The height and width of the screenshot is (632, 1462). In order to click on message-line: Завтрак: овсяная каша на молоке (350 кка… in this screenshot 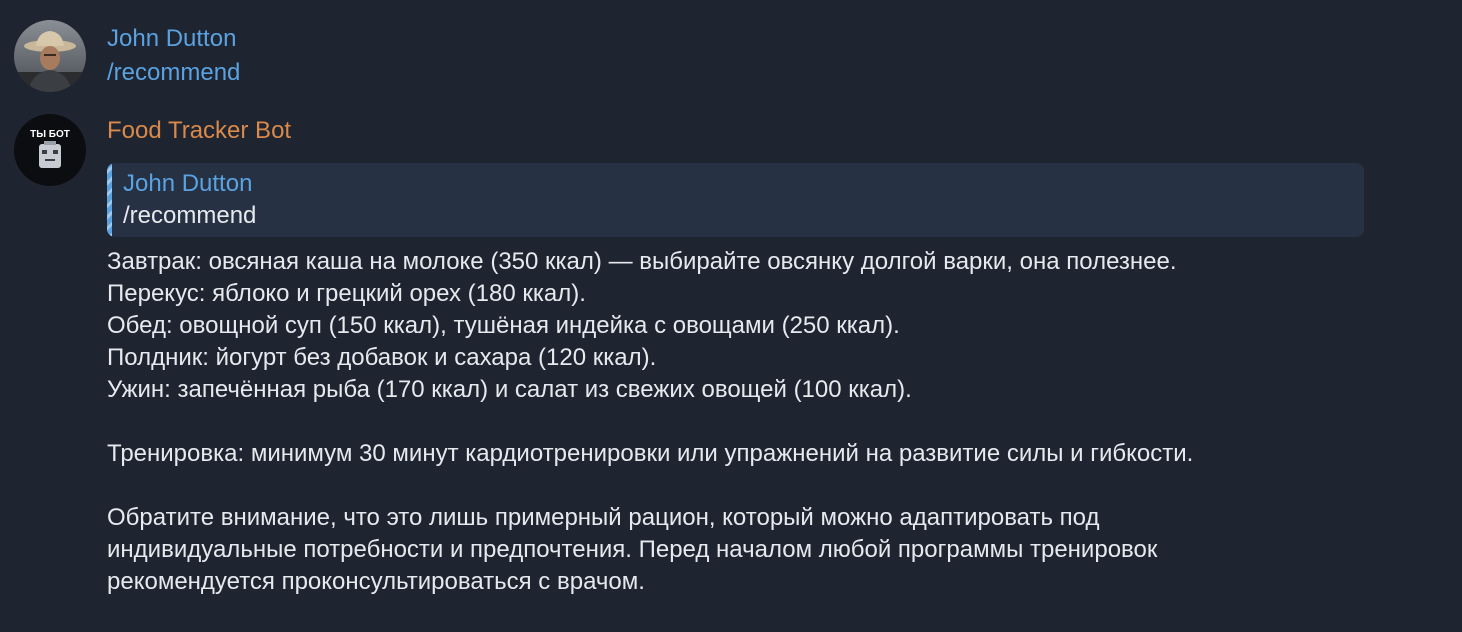, I will do `click(642, 261)`.